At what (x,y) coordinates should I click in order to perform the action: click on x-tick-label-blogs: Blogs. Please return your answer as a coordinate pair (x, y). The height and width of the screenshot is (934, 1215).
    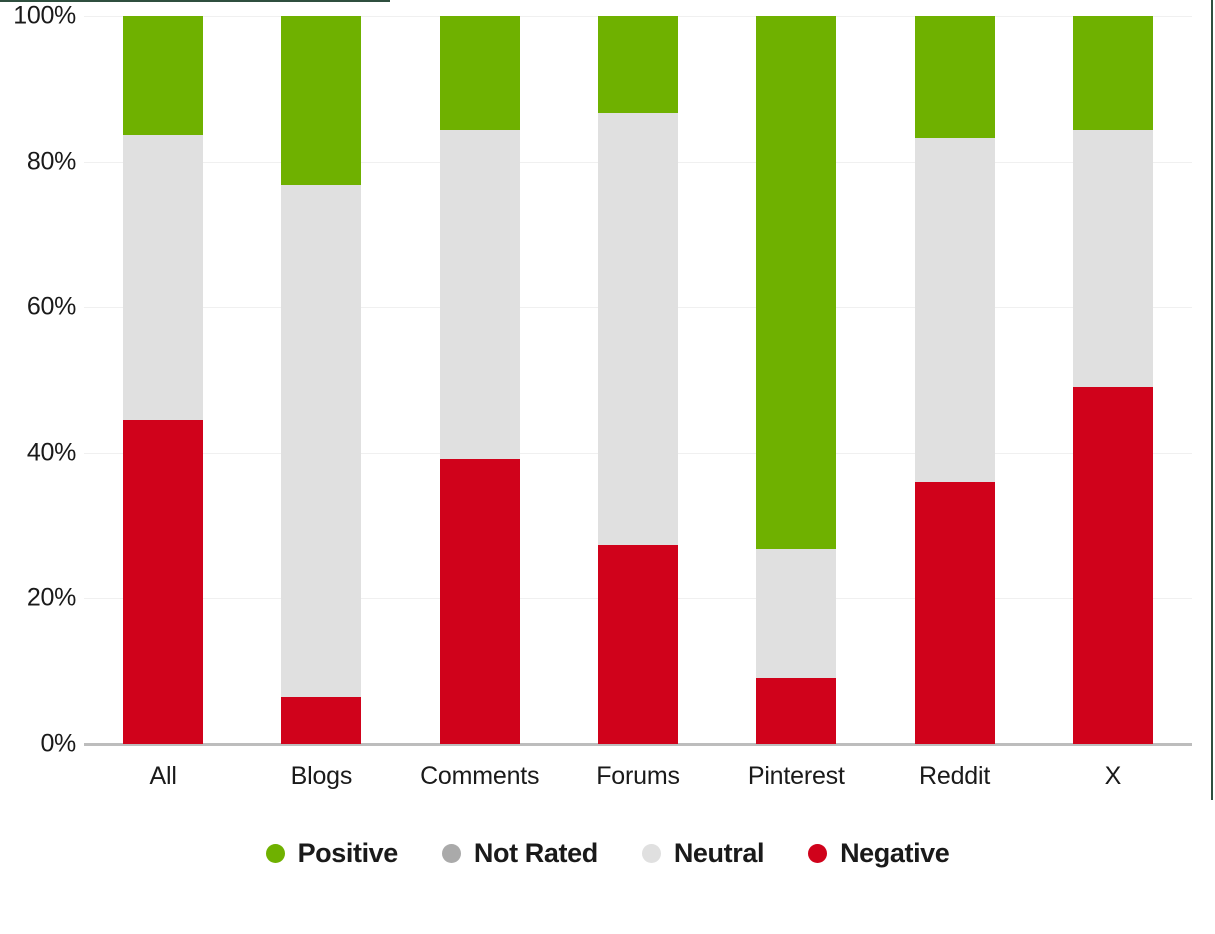
    Looking at the image, I should click on (321, 776).